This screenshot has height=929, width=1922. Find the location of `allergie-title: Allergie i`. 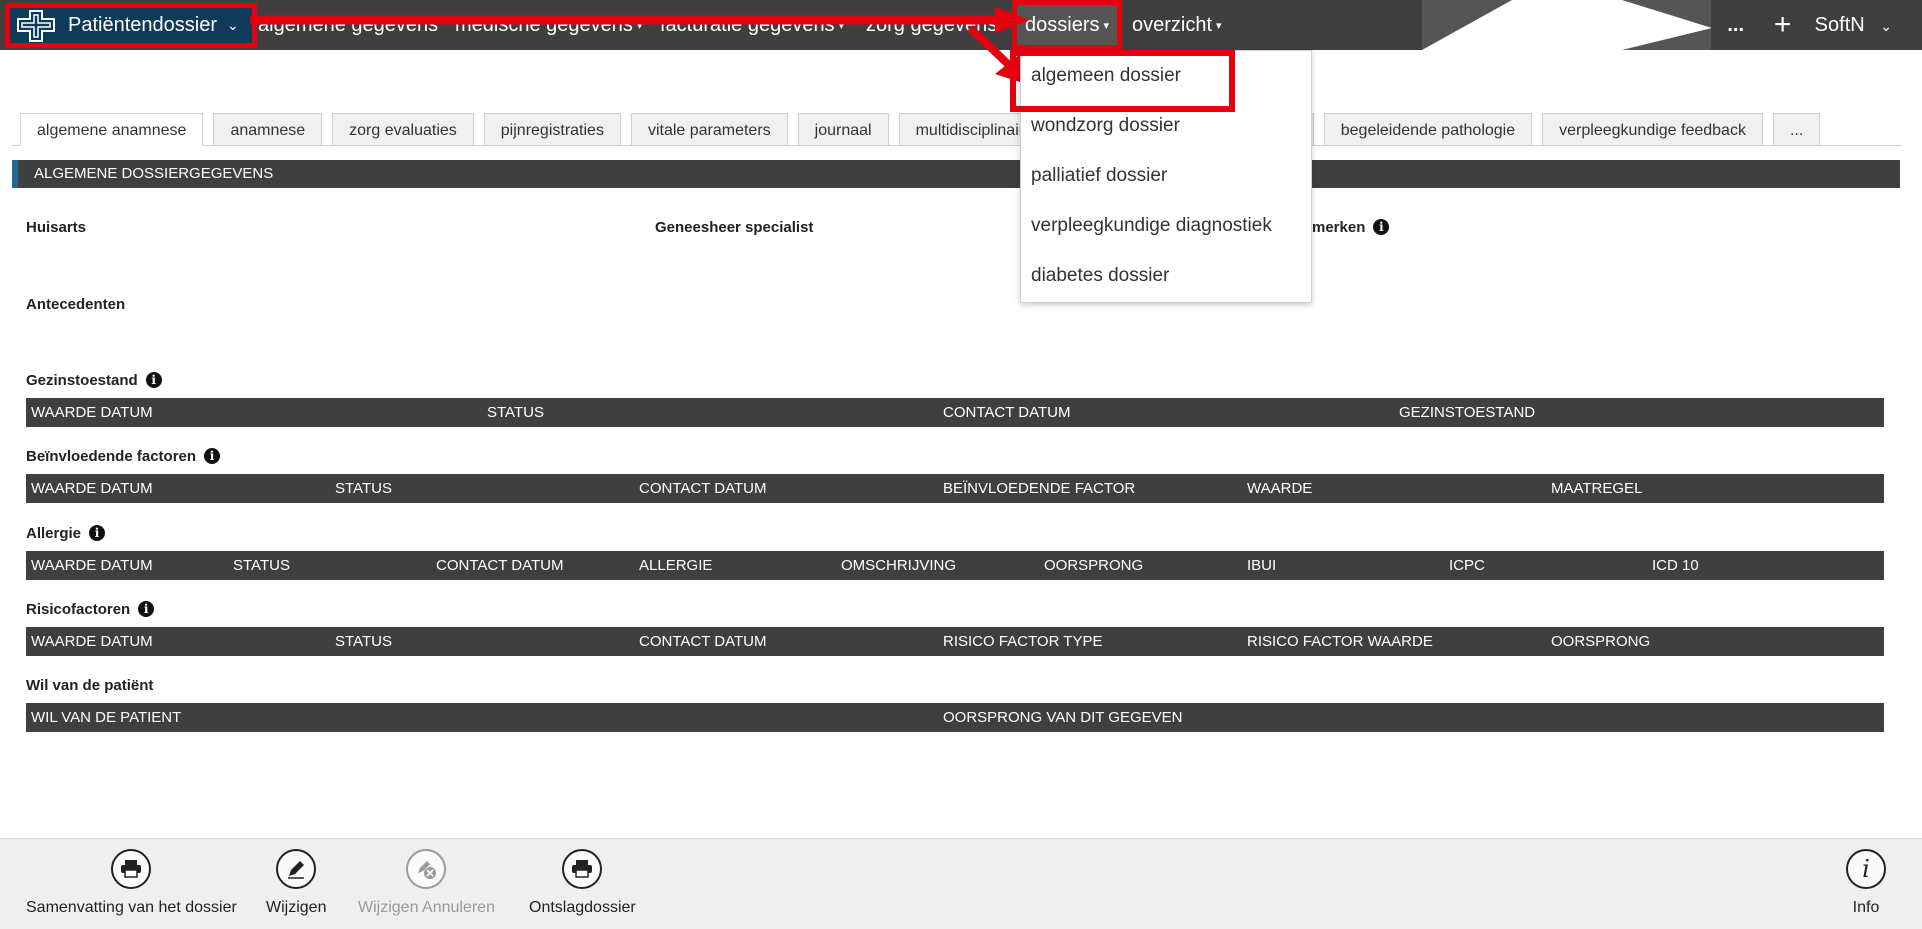

allergie-title: Allergie i is located at coordinates (66, 533).